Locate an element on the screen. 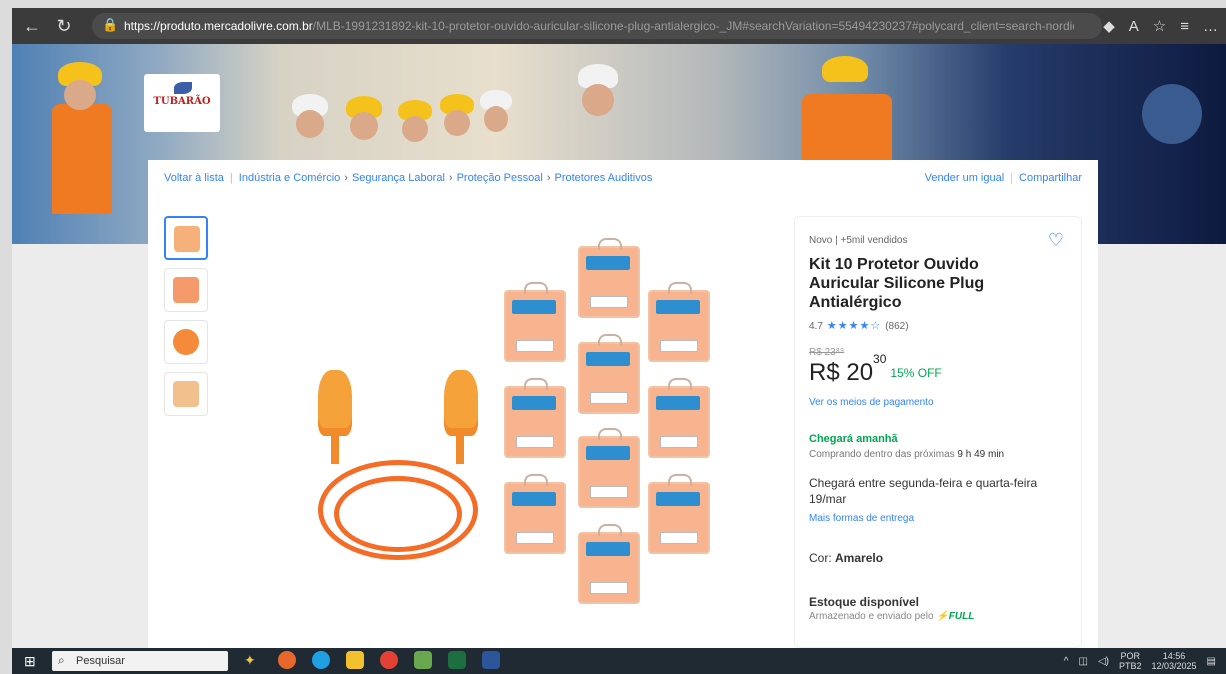 The image size is (1226, 674). breadcrumb-item: Segurança Laboral is located at coordinates (398, 178).